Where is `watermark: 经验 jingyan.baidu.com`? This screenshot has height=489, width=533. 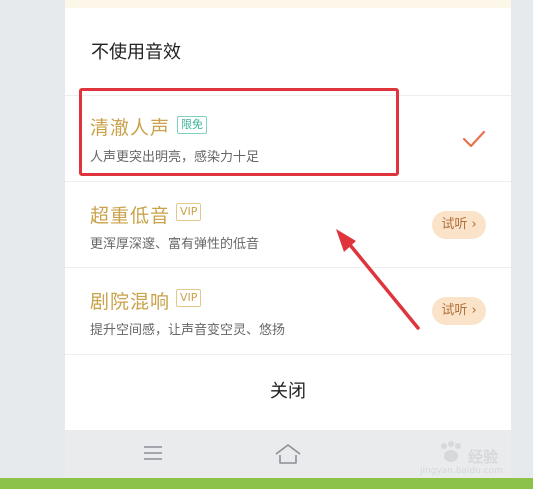 watermark: 经验 jingyan.baidu.com is located at coordinates (463, 458).